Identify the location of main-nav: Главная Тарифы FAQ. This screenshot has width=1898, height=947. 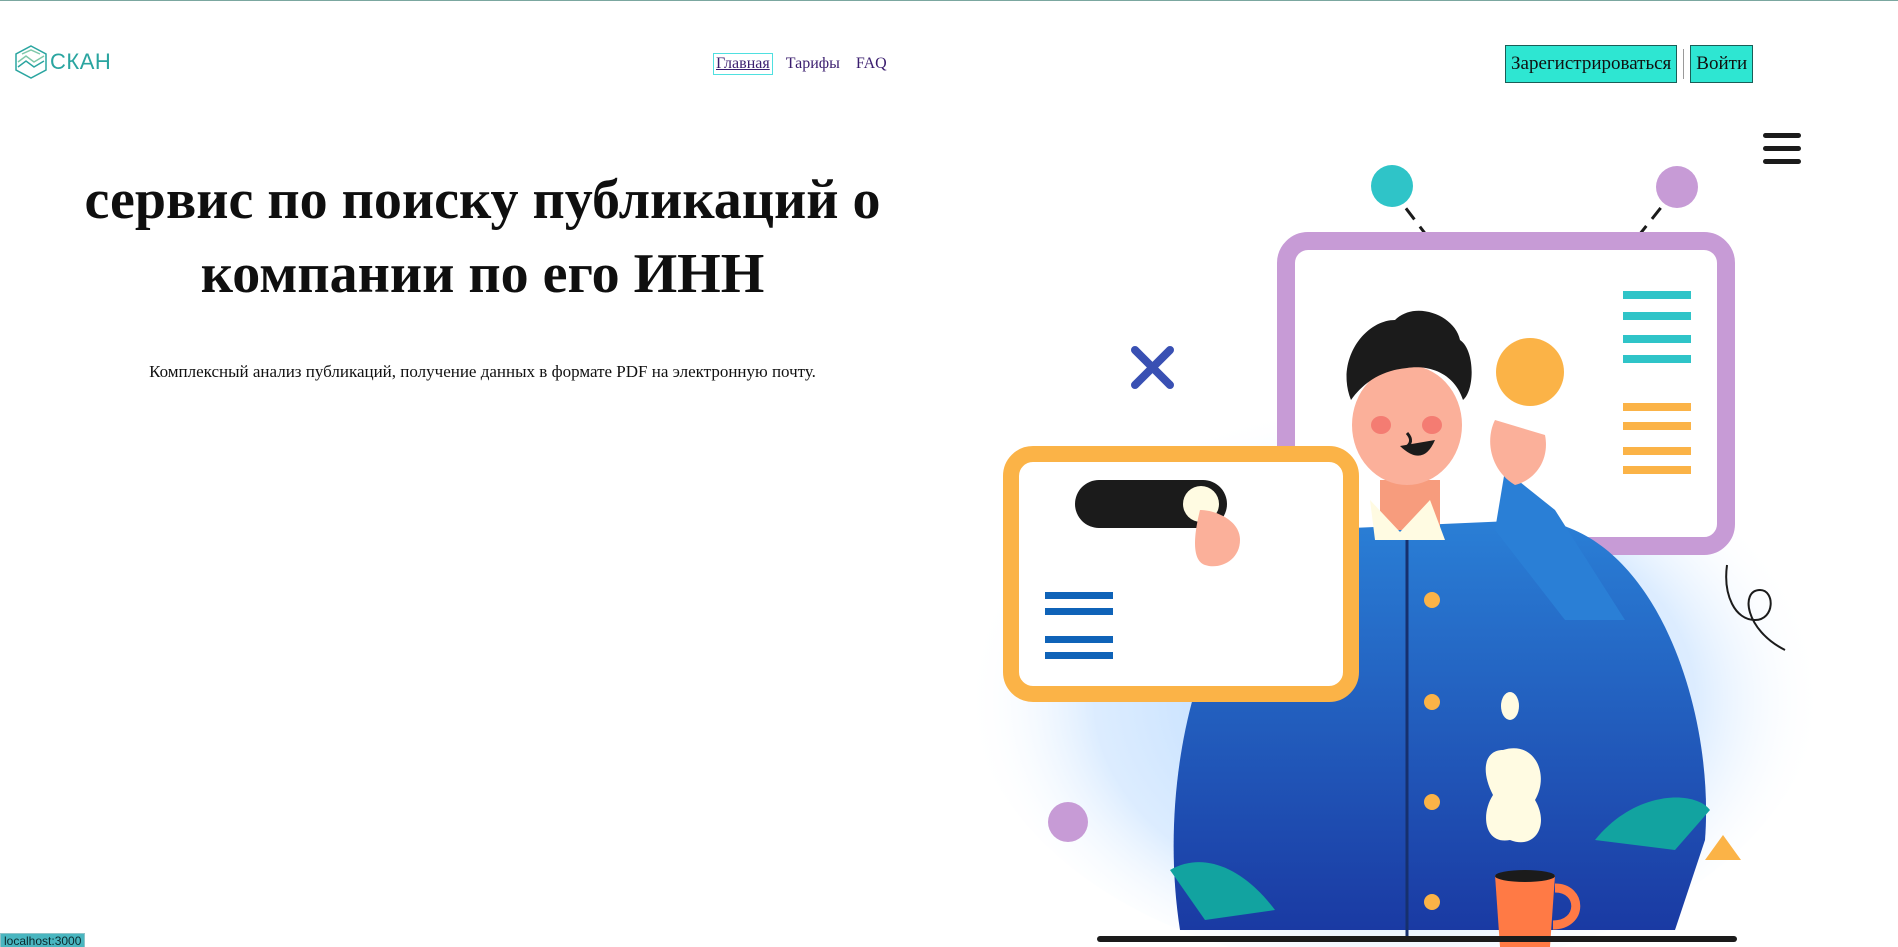
(801, 64).